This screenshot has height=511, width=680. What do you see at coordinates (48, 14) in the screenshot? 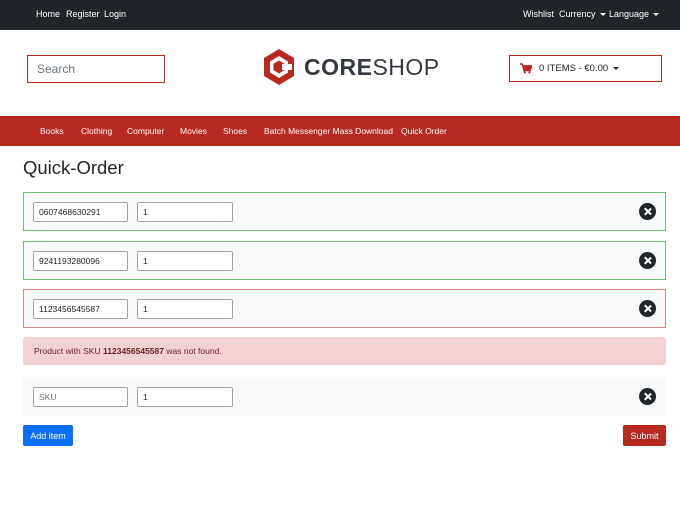
I see `home-link: Home` at bounding box center [48, 14].